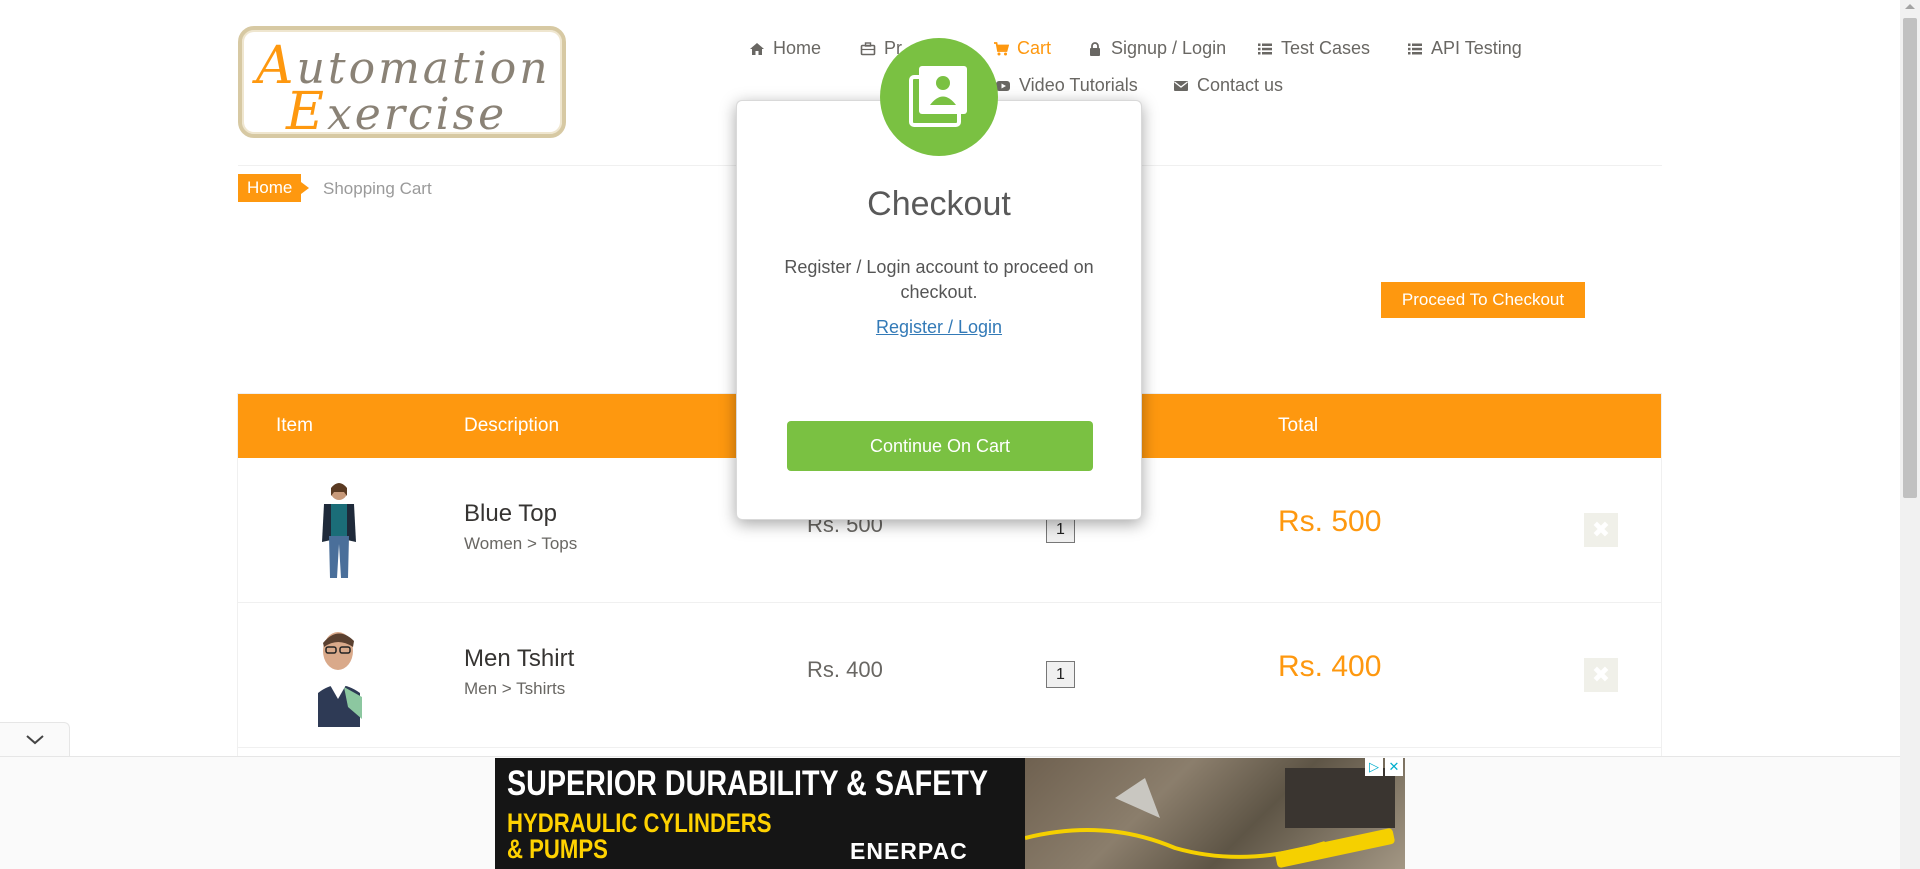 The width and height of the screenshot is (1920, 869). I want to click on ad-close-icon: ✕, so click(1394, 767).